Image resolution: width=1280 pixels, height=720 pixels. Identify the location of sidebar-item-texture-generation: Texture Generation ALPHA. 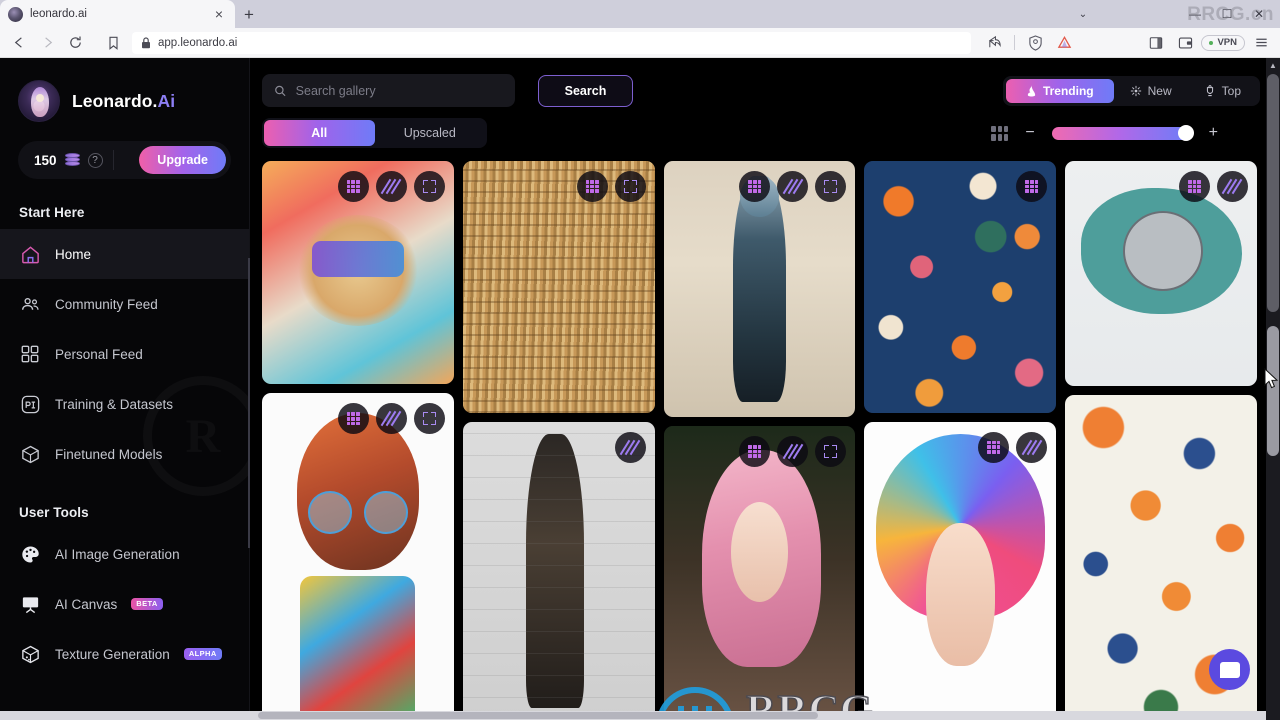
(124, 654).